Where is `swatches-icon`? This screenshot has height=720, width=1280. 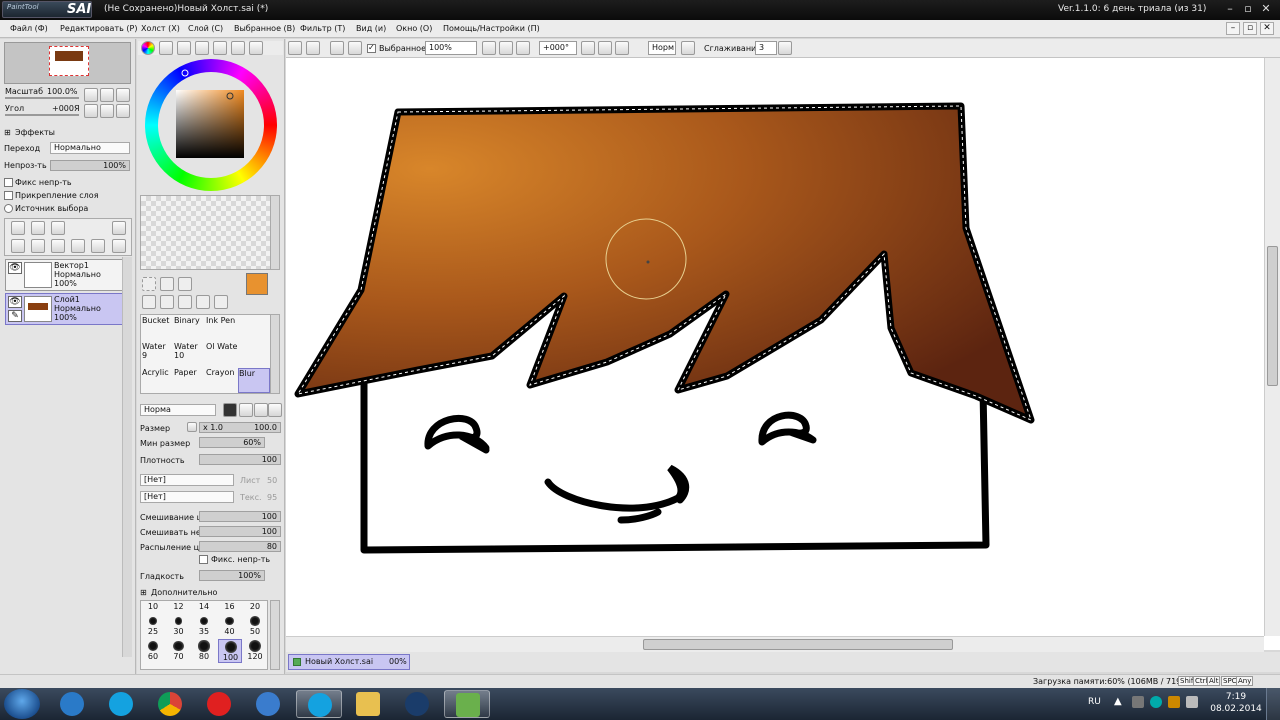 swatches-icon is located at coordinates (220, 48).